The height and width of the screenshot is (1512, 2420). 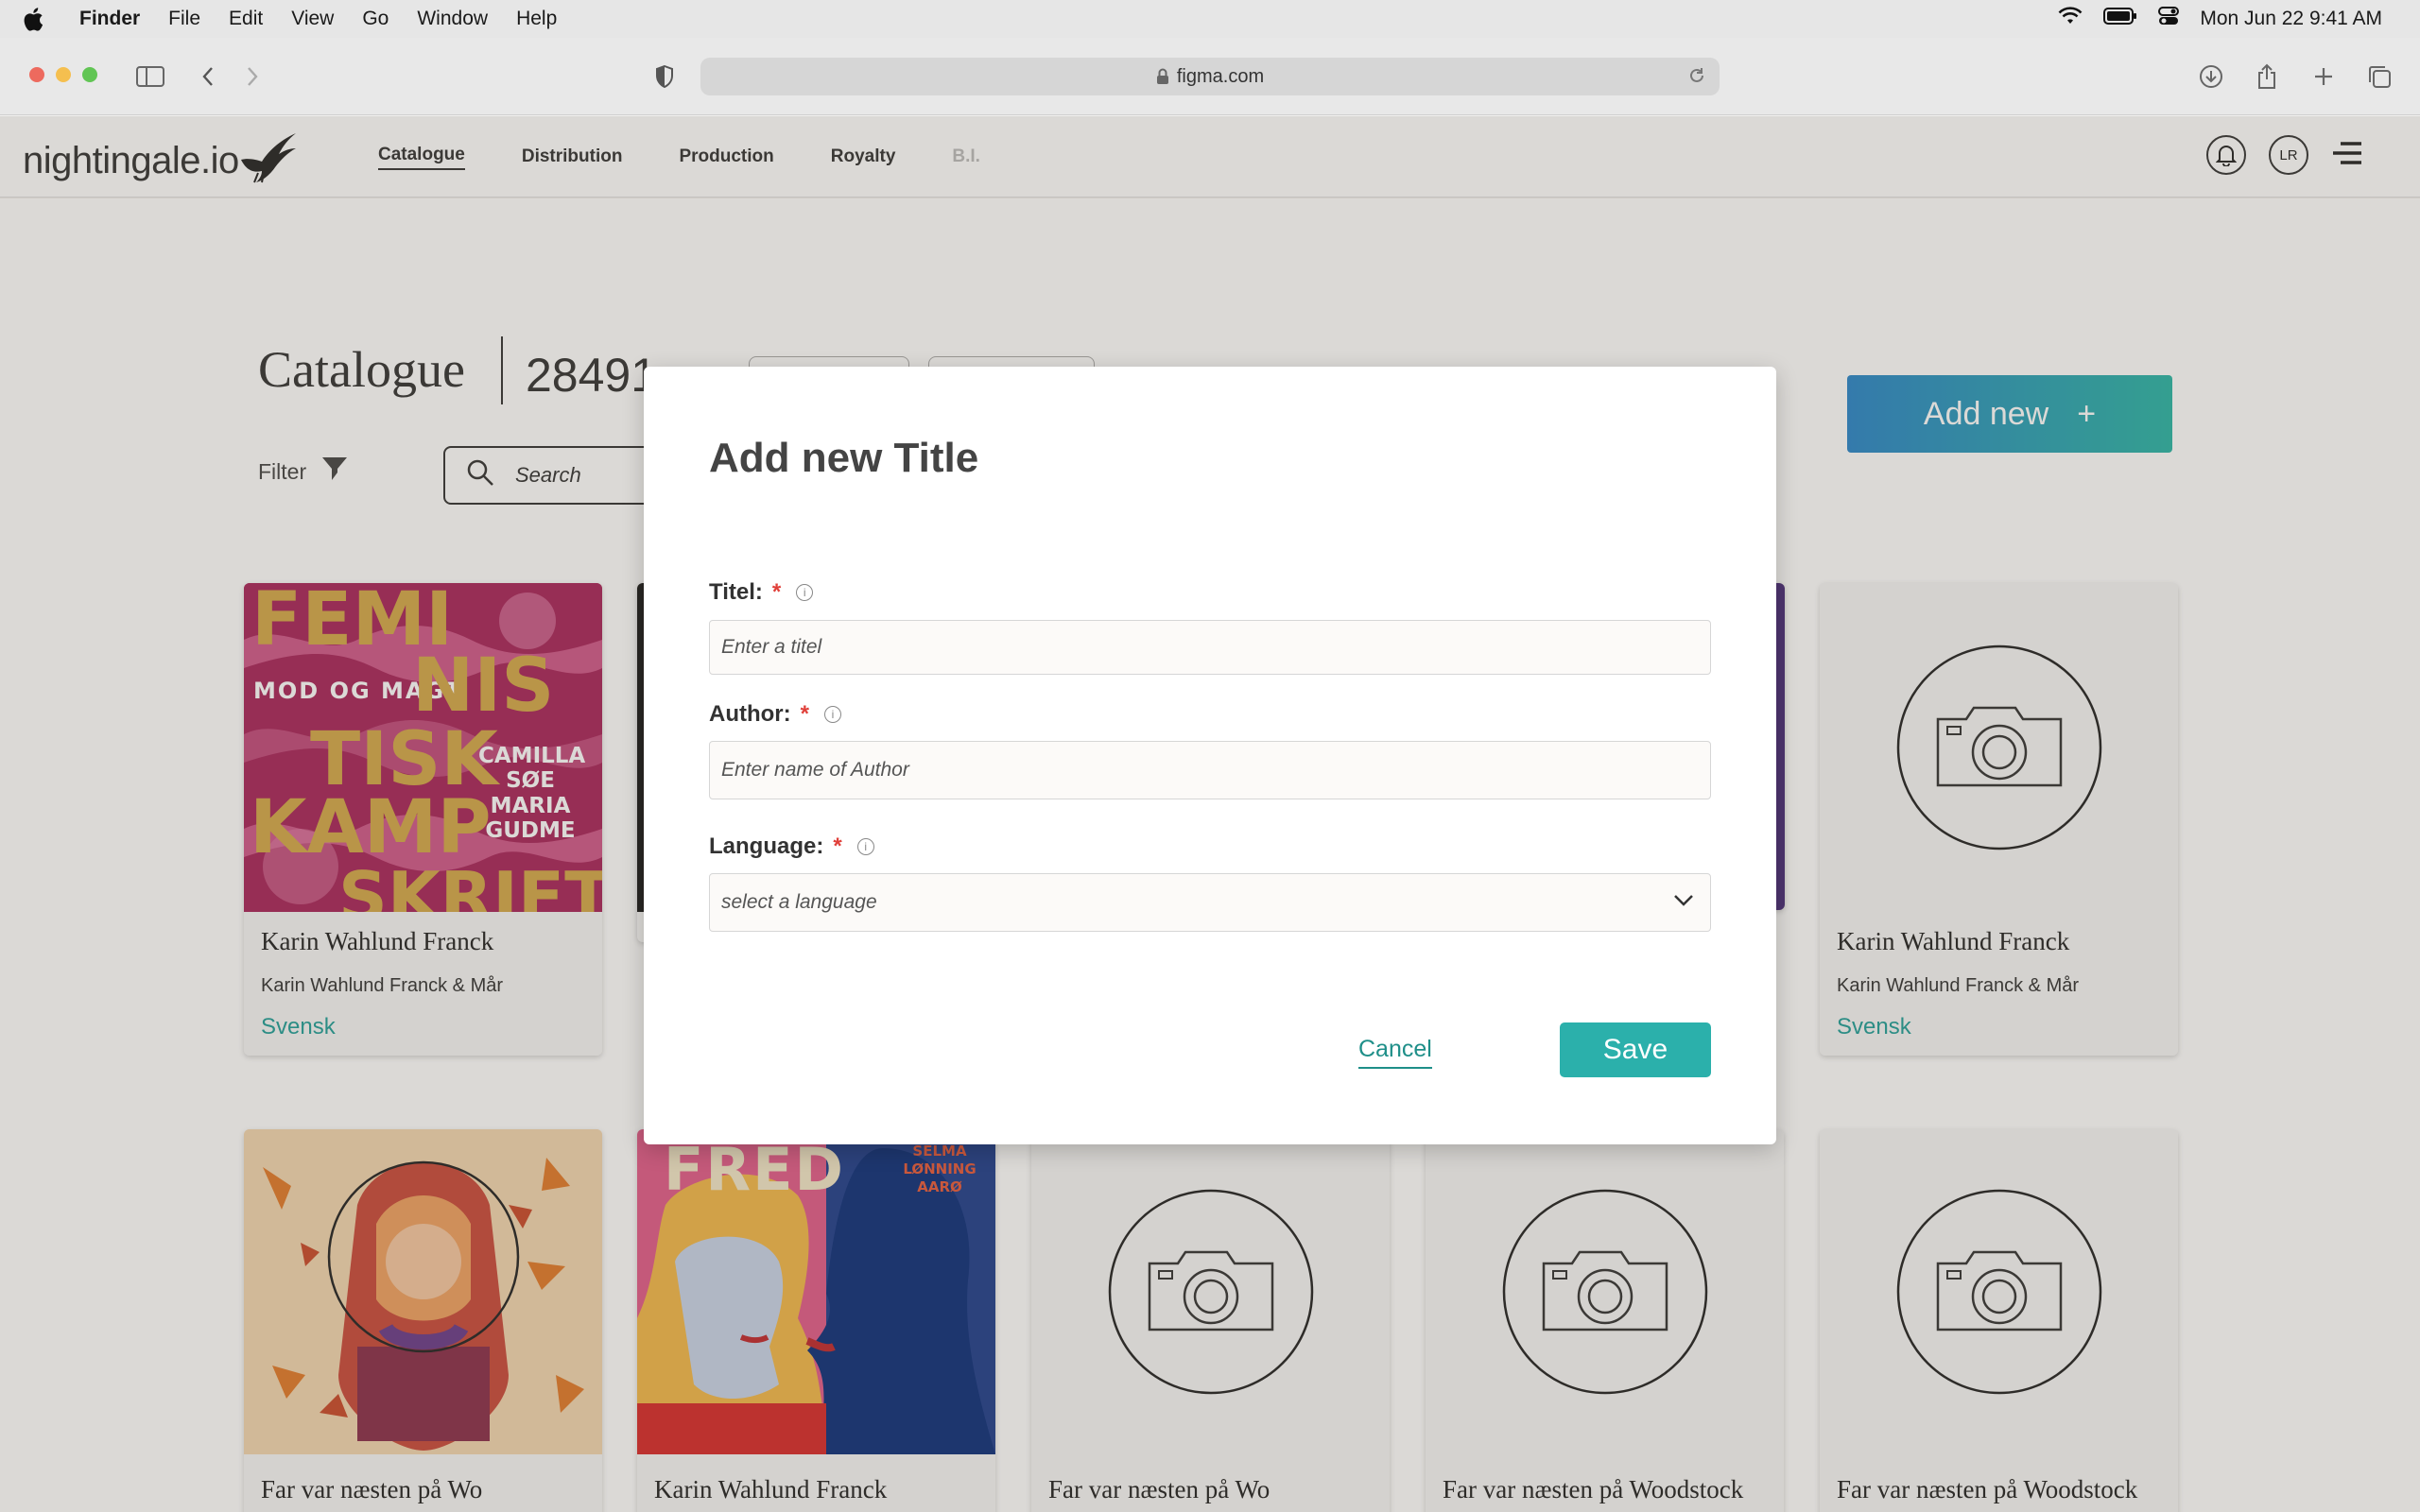 I want to click on menu-edit: Edit, so click(x=246, y=19).